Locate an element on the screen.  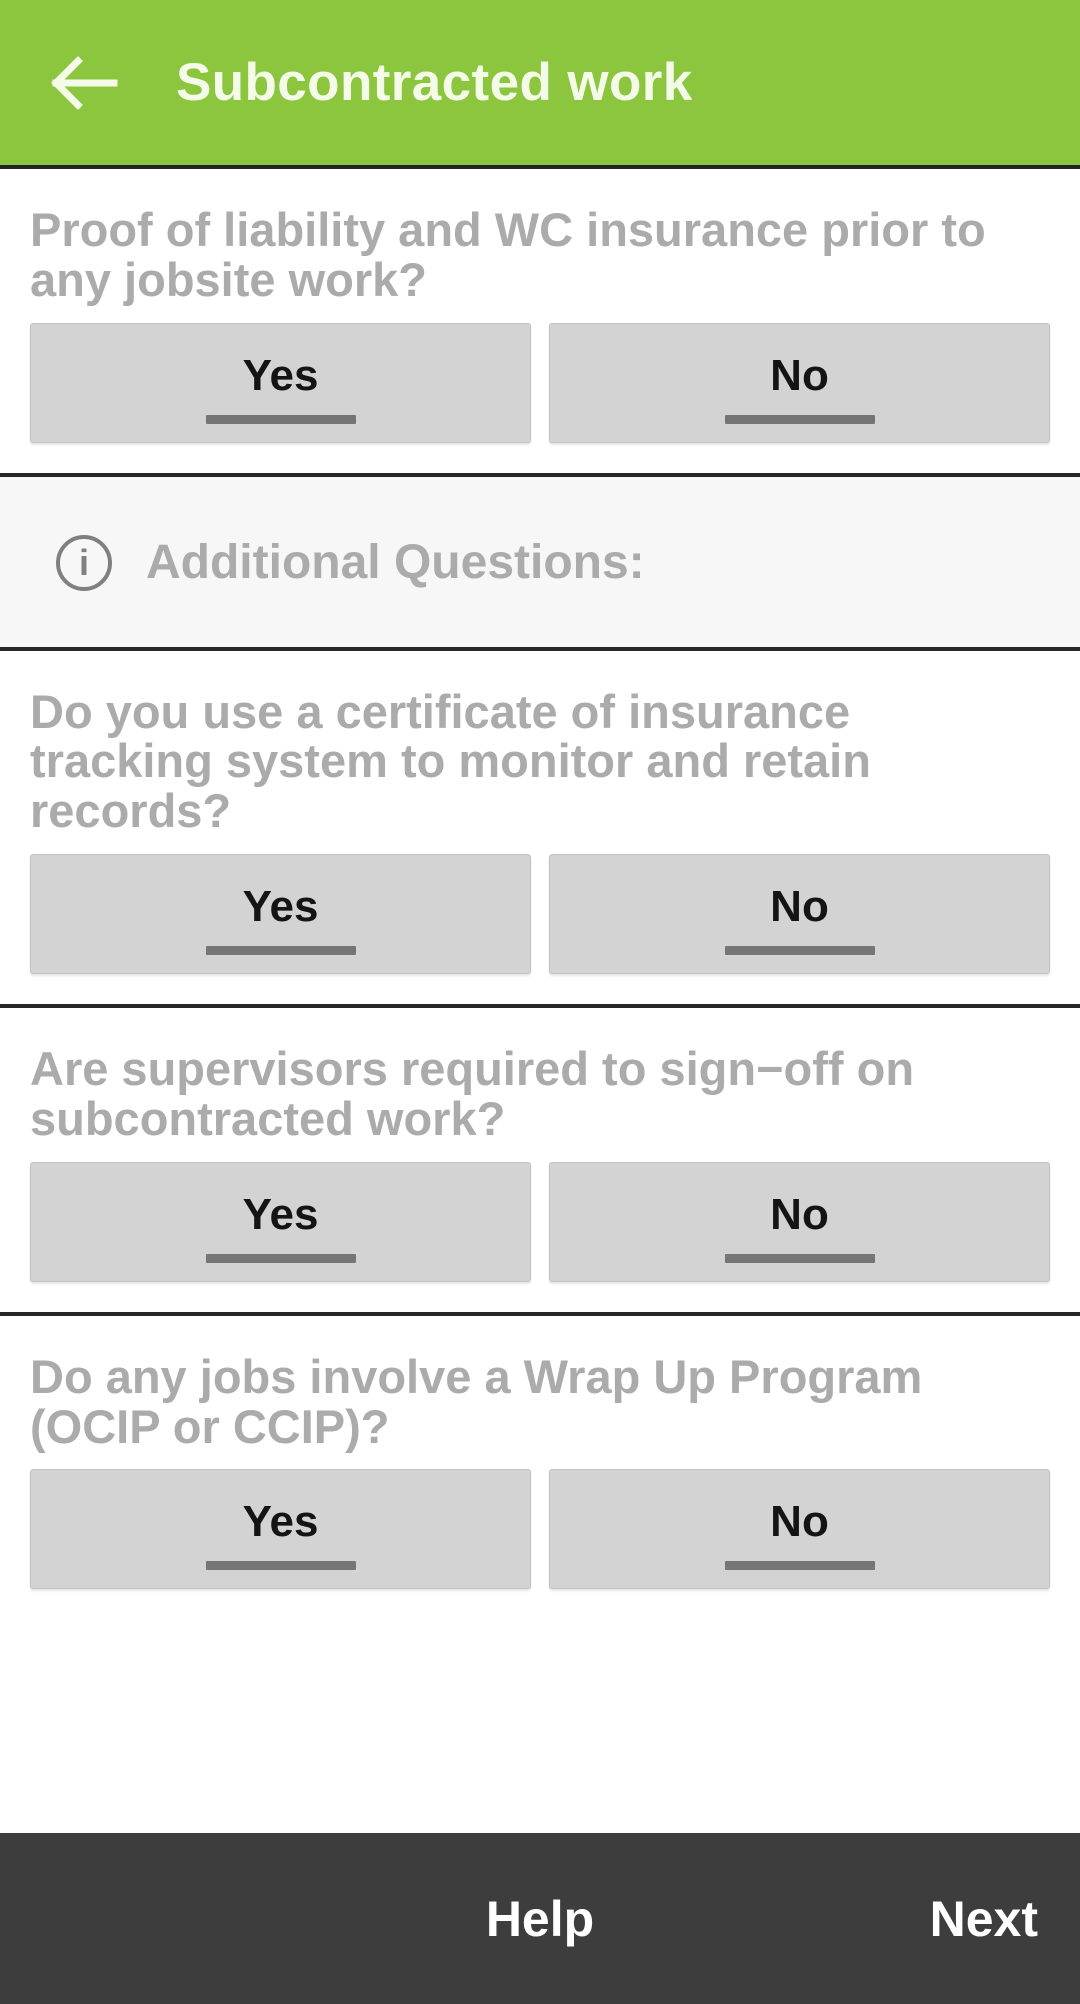
bottom-action-bar: Help Next is located at coordinates (540, 1918).